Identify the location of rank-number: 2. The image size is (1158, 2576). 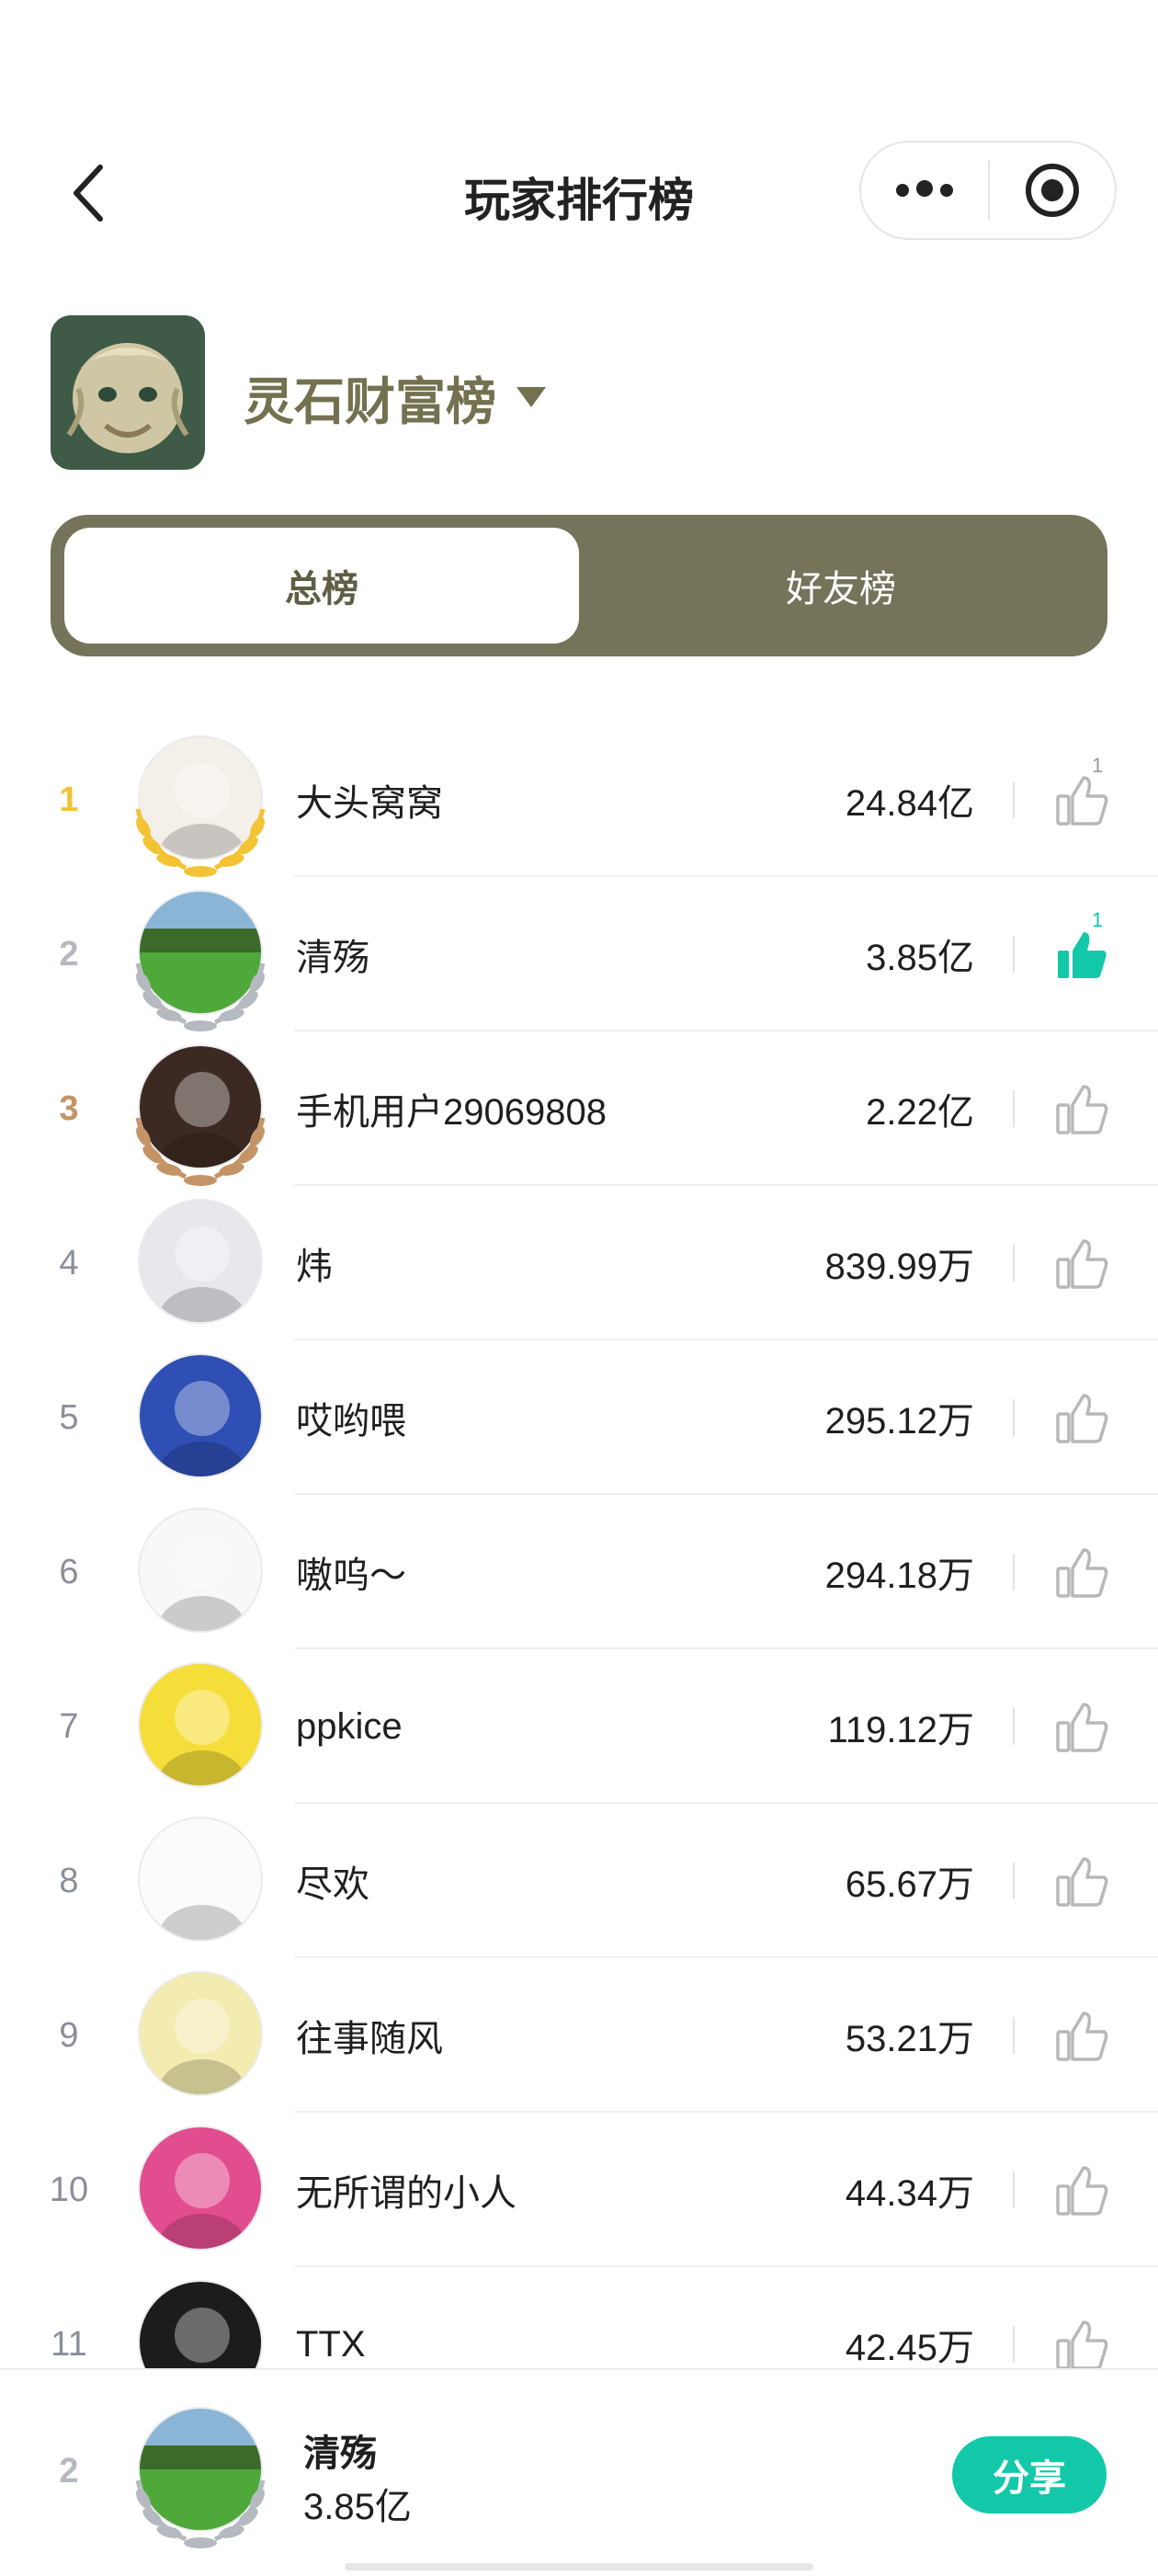
(69, 954).